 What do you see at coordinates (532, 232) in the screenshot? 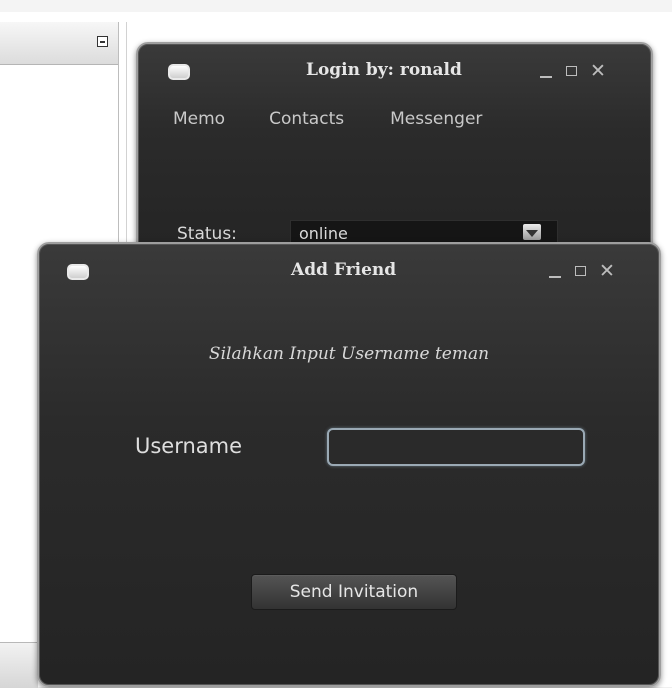
I see `chevron-down-icon` at bounding box center [532, 232].